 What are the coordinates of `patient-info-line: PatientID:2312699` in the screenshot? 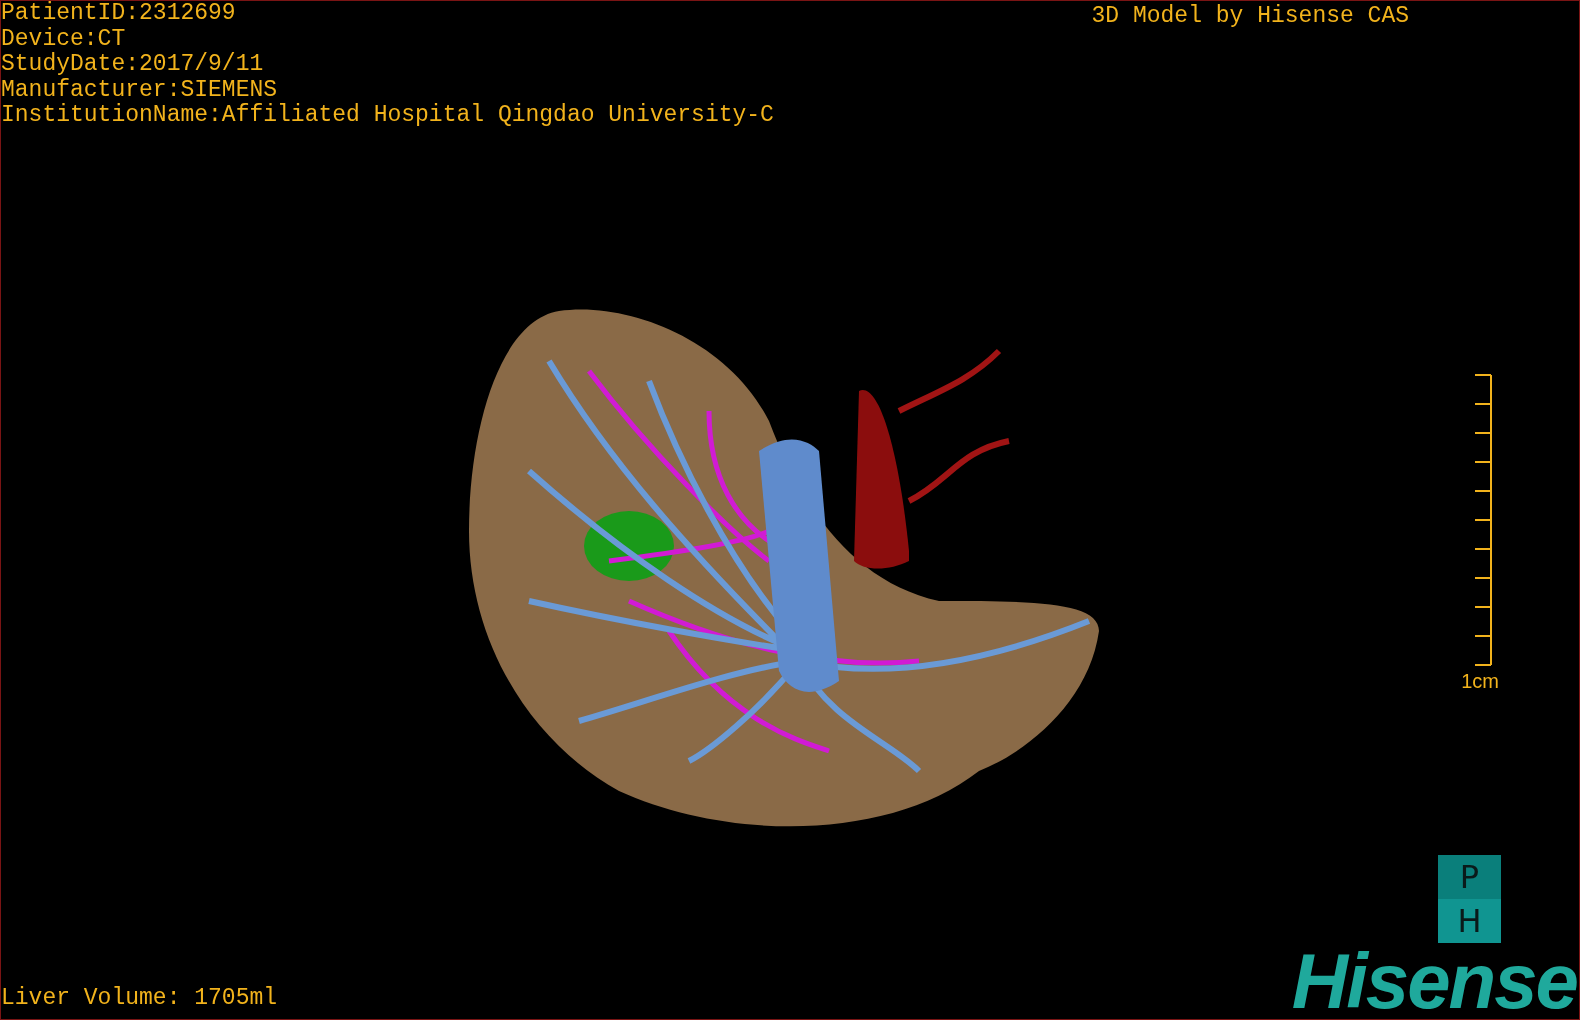 It's located at (119, 14).